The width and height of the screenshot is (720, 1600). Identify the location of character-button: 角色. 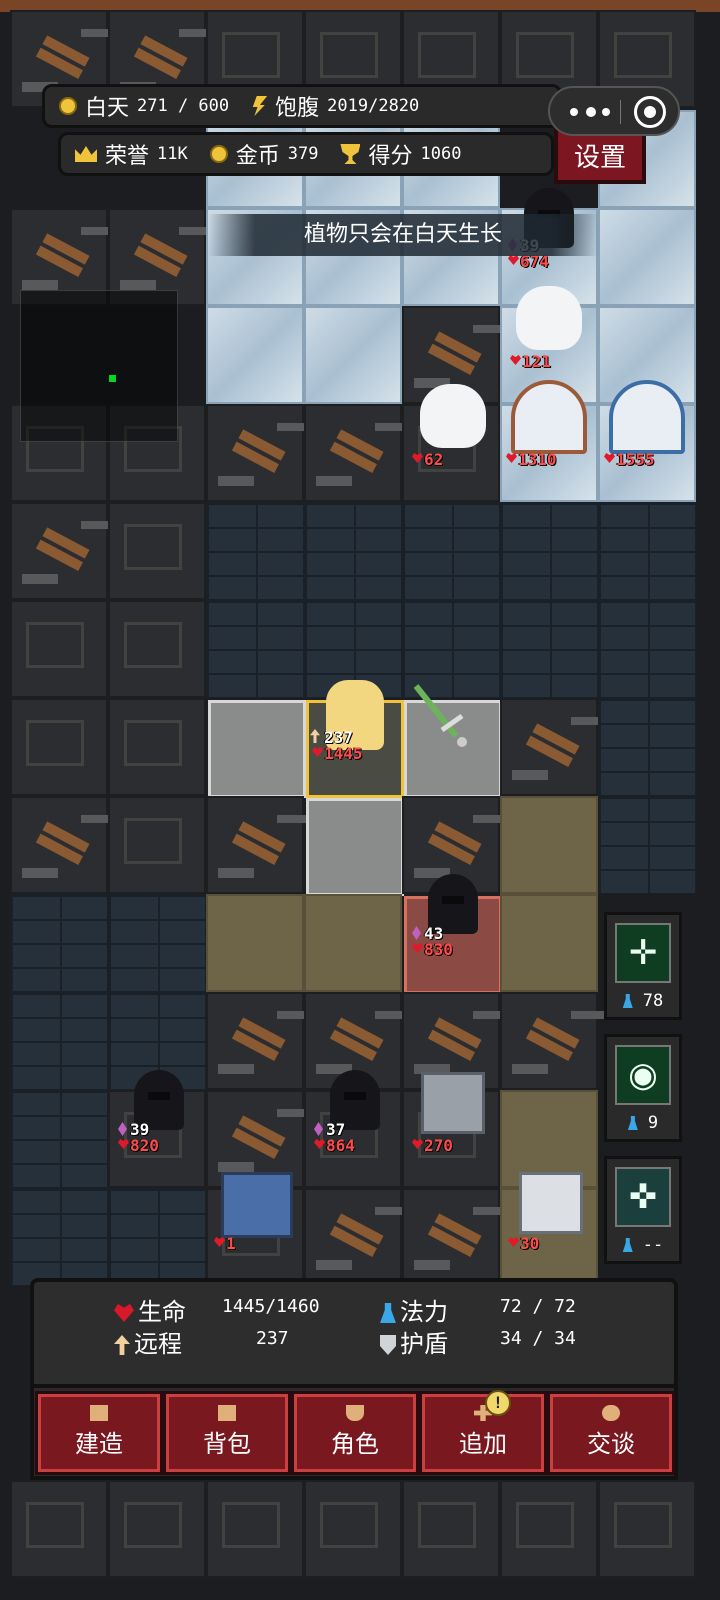
(355, 1433).